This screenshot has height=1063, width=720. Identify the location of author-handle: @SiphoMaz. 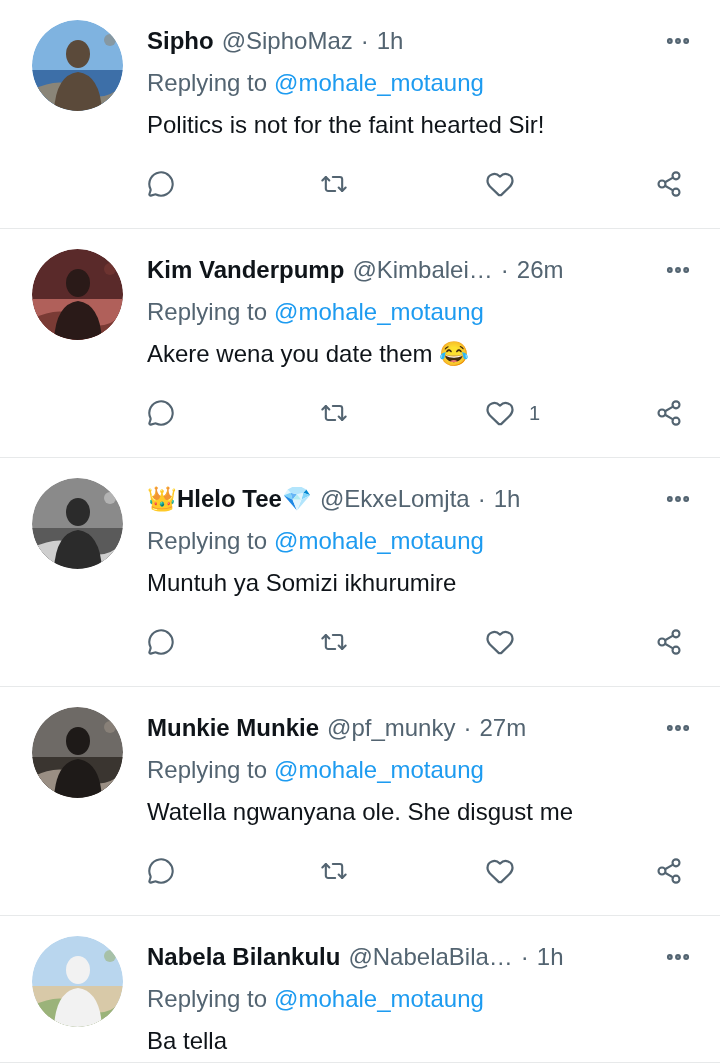
(287, 41).